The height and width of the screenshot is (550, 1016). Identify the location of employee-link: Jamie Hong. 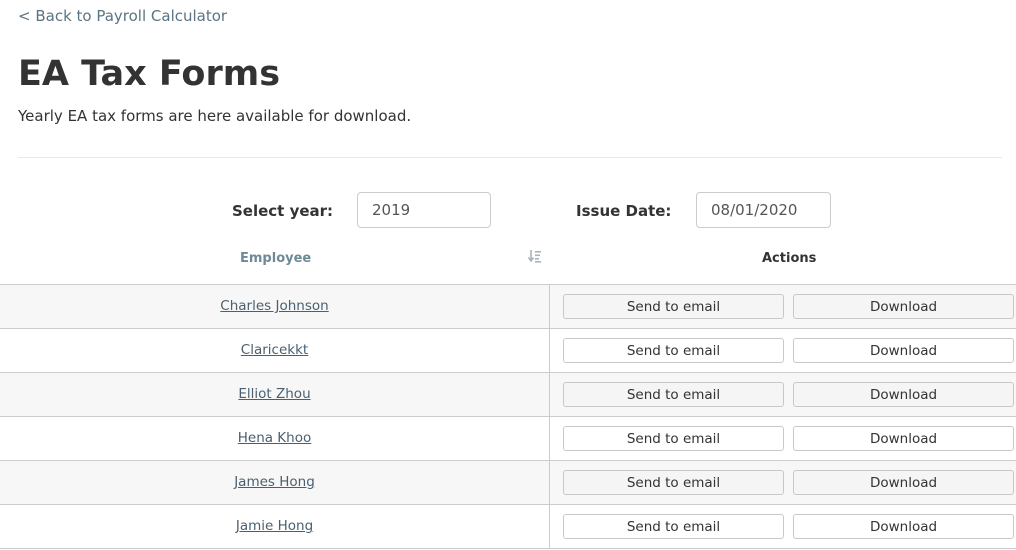
(275, 526).